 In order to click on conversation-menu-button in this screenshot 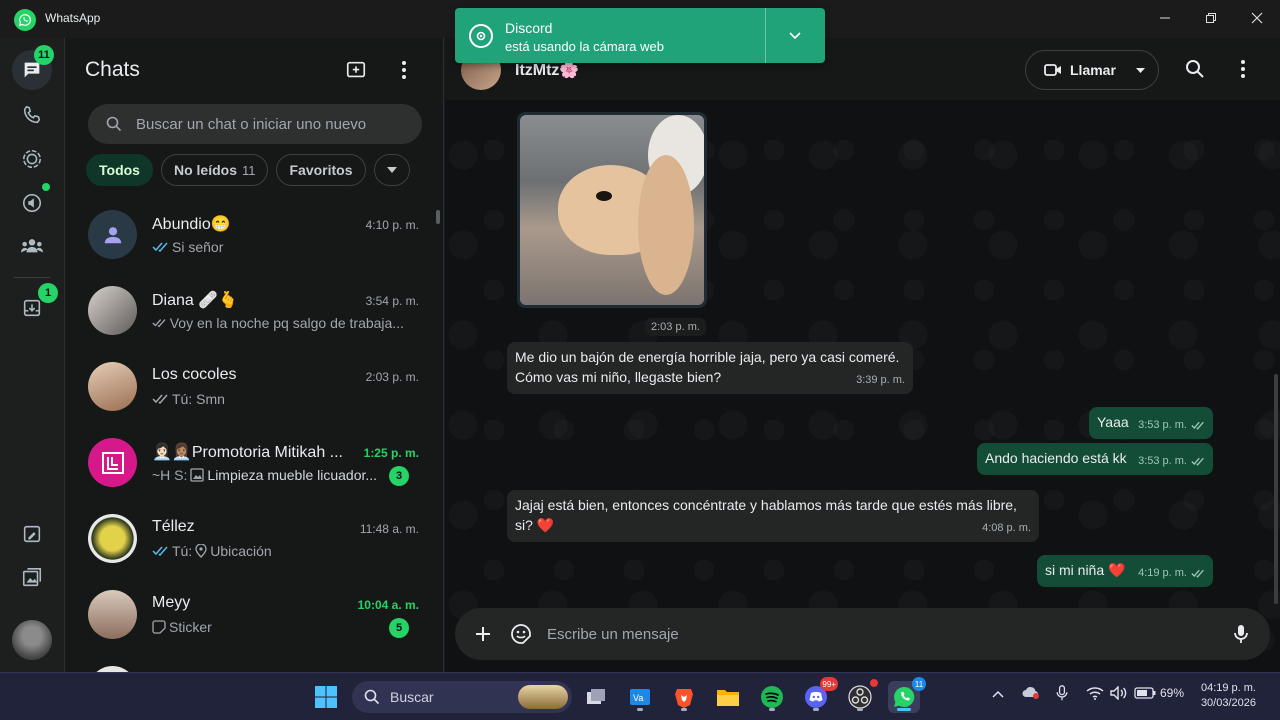, I will do `click(1243, 69)`.